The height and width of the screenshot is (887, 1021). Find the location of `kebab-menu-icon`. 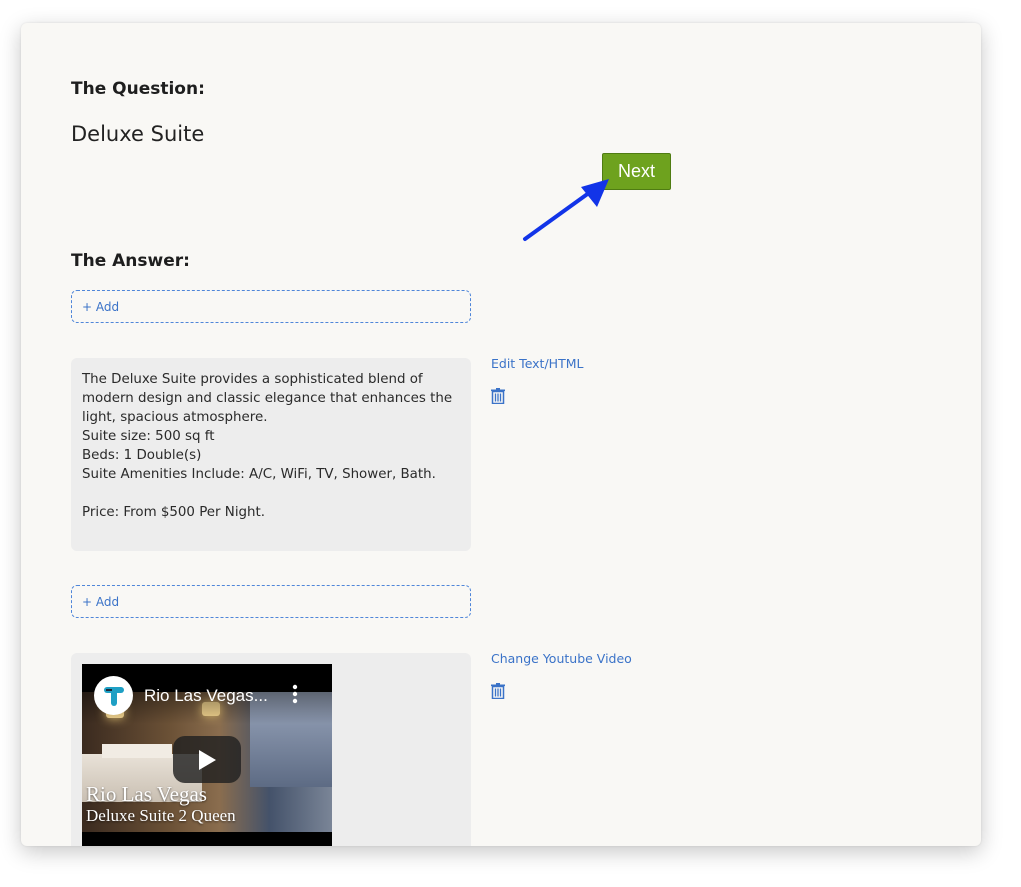

kebab-menu-icon is located at coordinates (295, 694).